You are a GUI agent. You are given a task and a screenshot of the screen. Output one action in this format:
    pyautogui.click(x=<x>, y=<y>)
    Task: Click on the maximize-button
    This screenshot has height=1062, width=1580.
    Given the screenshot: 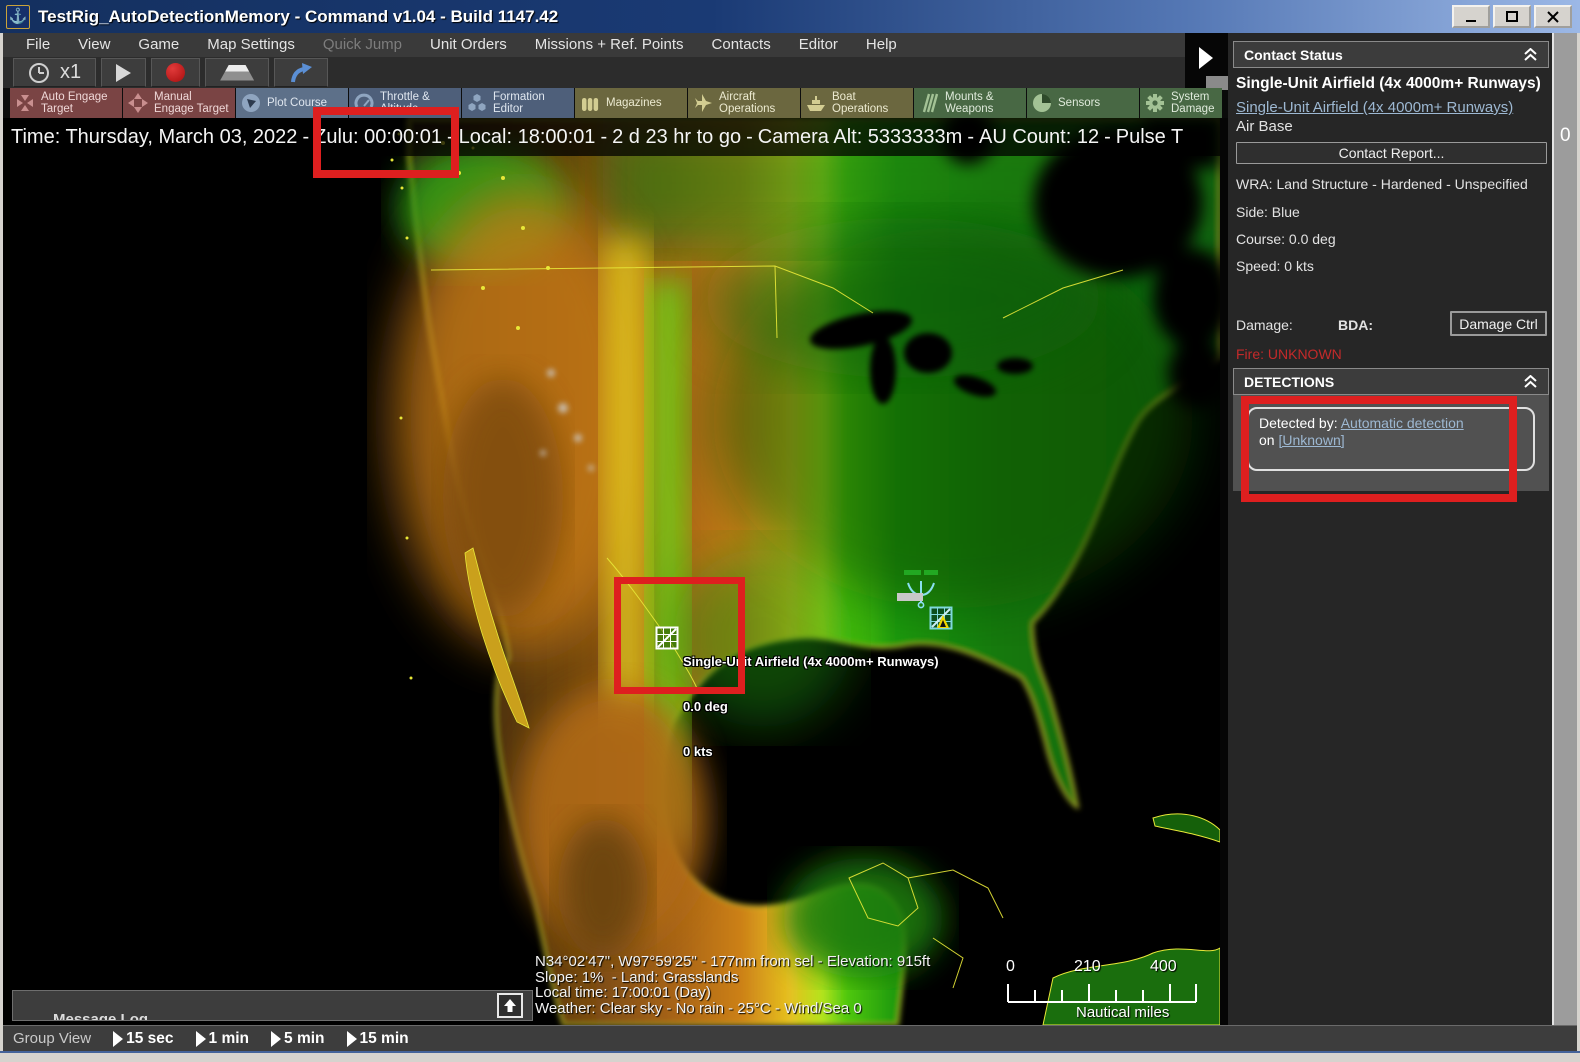 What is the action you would take?
    pyautogui.click(x=1512, y=16)
    